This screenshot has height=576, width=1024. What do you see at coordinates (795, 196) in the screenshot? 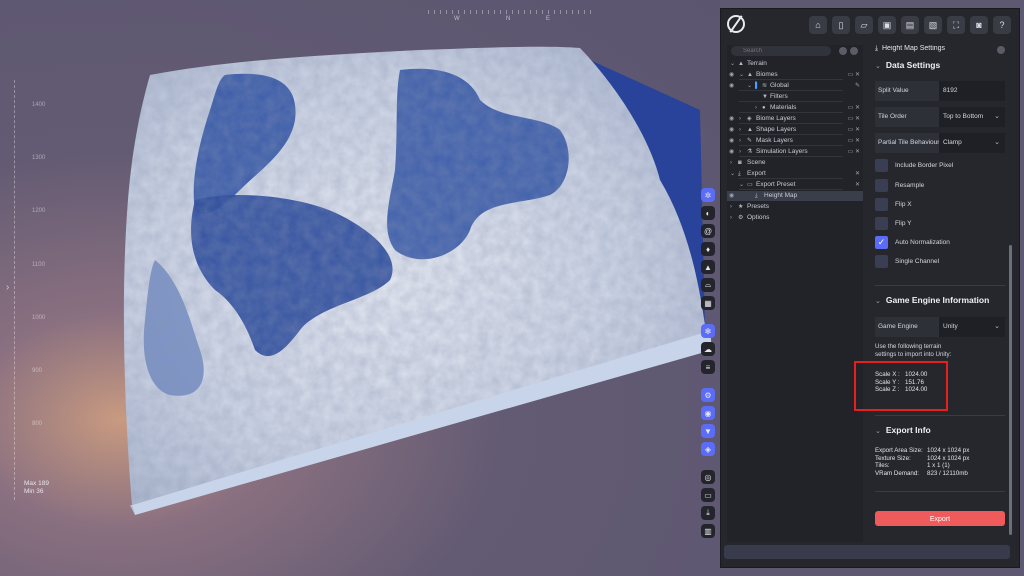
I see `tree-item-height-map: ◉ ⤓ Height Map` at bounding box center [795, 196].